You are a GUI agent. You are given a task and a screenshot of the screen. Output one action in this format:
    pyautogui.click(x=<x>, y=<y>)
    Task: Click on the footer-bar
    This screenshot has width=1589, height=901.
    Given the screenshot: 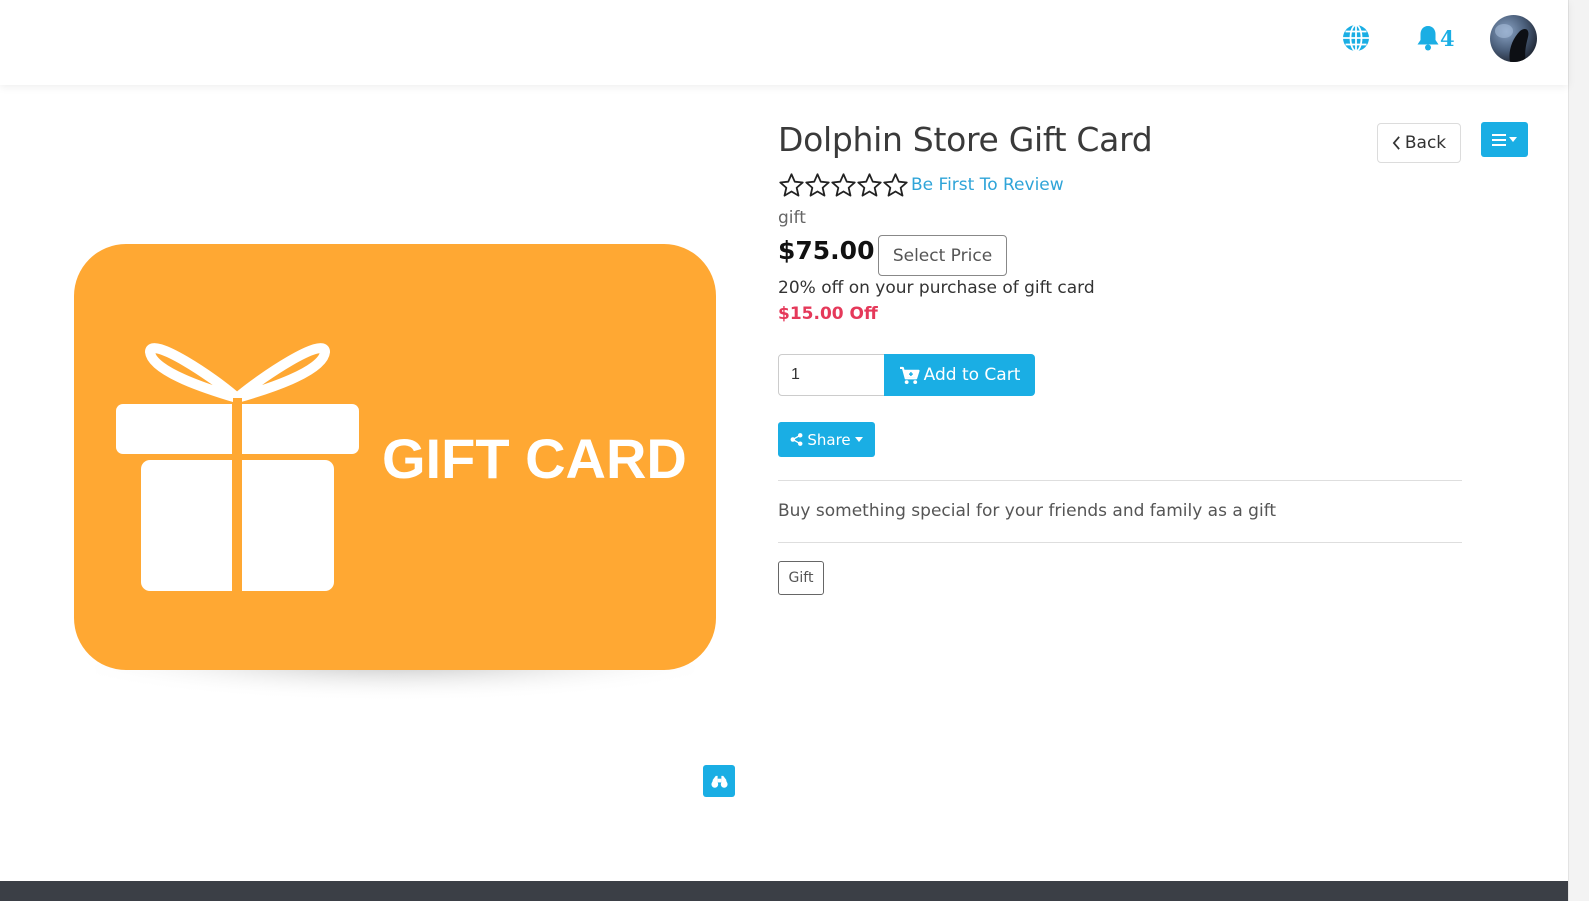 What is the action you would take?
    pyautogui.click(x=784, y=891)
    